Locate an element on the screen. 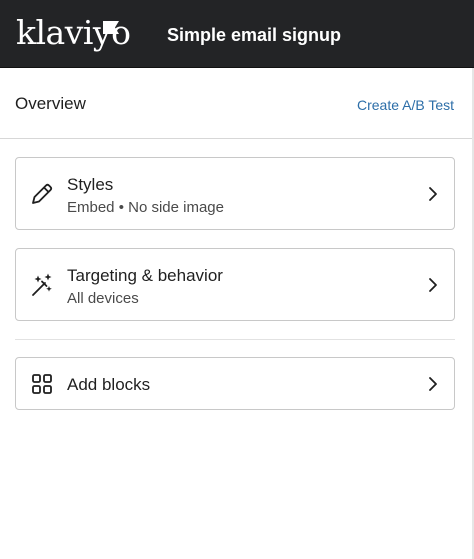 This screenshot has height=559, width=474. grid-icon is located at coordinates (42, 384).